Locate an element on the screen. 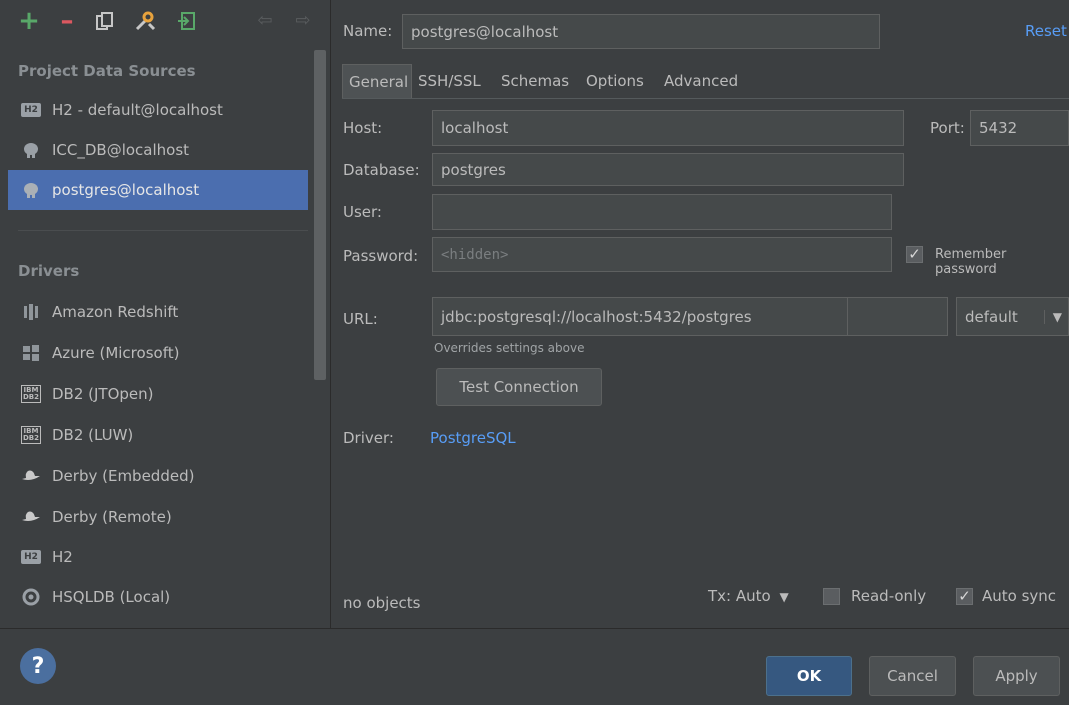 The width and height of the screenshot is (1069, 705). password-input: <hidden> is located at coordinates (662, 254).